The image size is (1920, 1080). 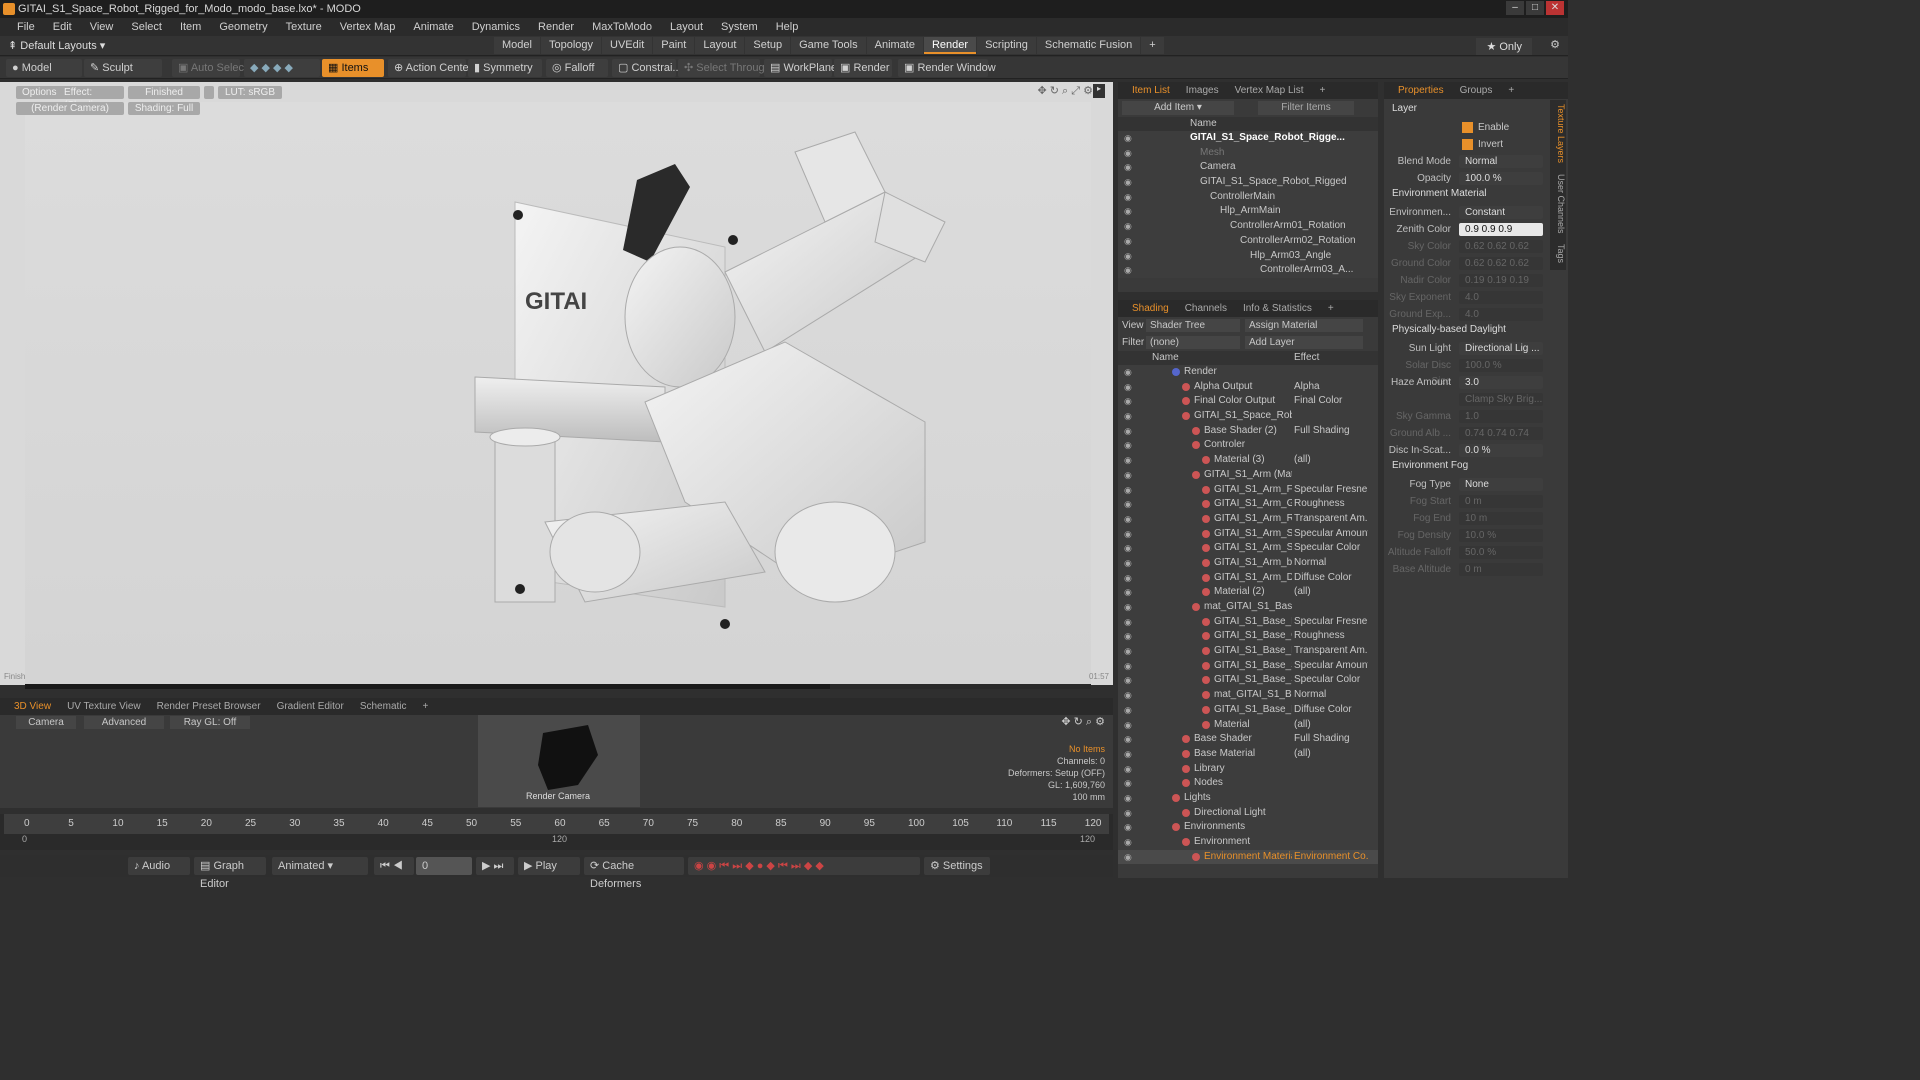 What do you see at coordinates (1474, 281) in the screenshot?
I see `property-row: Nadir Color 0.19 0.19 0.19` at bounding box center [1474, 281].